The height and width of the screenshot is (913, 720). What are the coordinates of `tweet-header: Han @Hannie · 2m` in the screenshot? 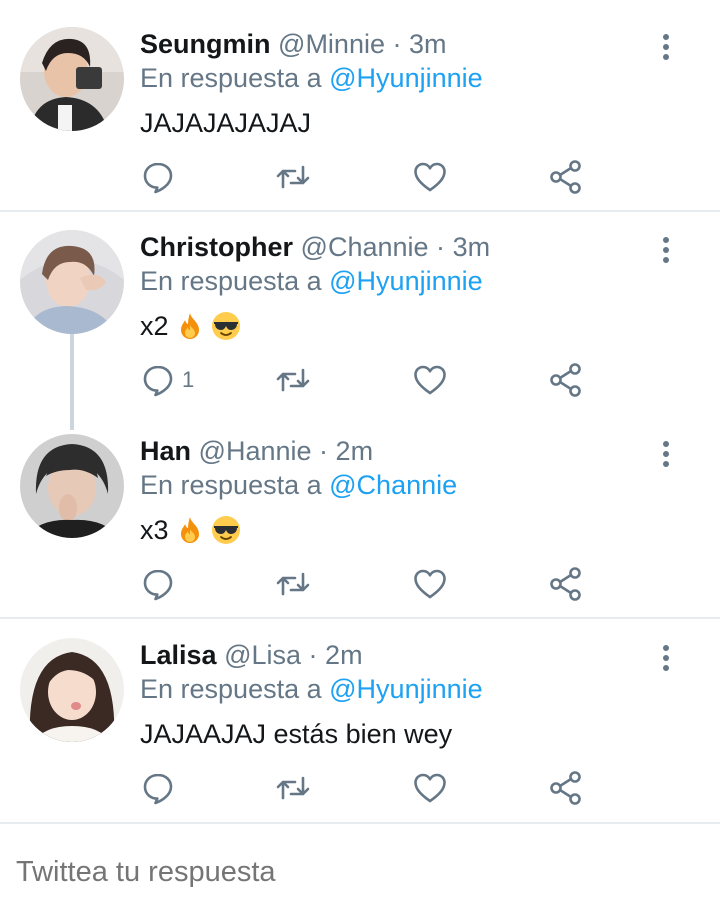 It's located at (256, 451).